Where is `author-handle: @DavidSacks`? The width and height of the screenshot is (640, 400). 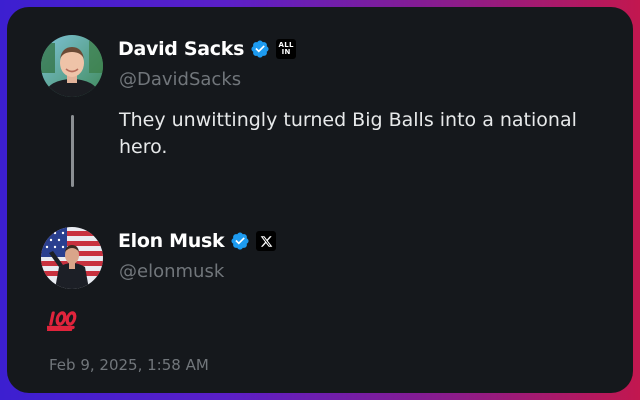
author-handle: @DavidSacks is located at coordinates (180, 79).